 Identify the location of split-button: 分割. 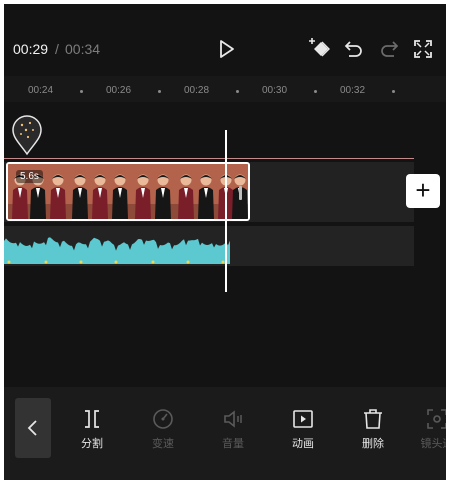
(92, 435).